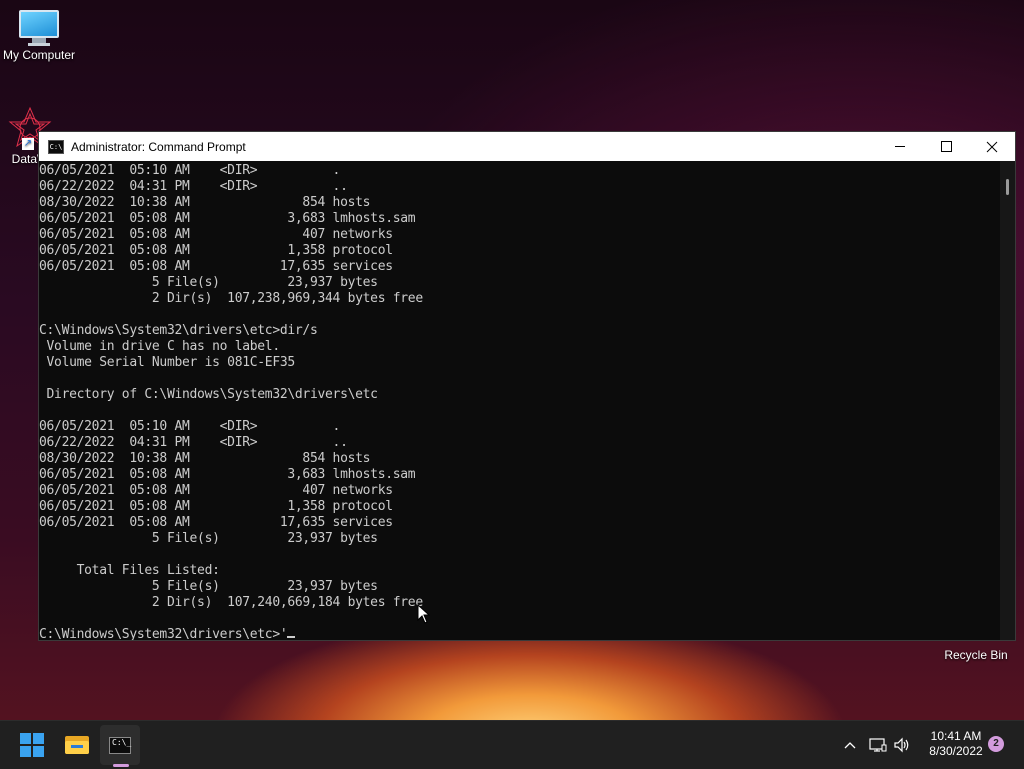 This screenshot has width=1024, height=769. What do you see at coordinates (956, 736) in the screenshot?
I see `clock-time: 10:41 AM` at bounding box center [956, 736].